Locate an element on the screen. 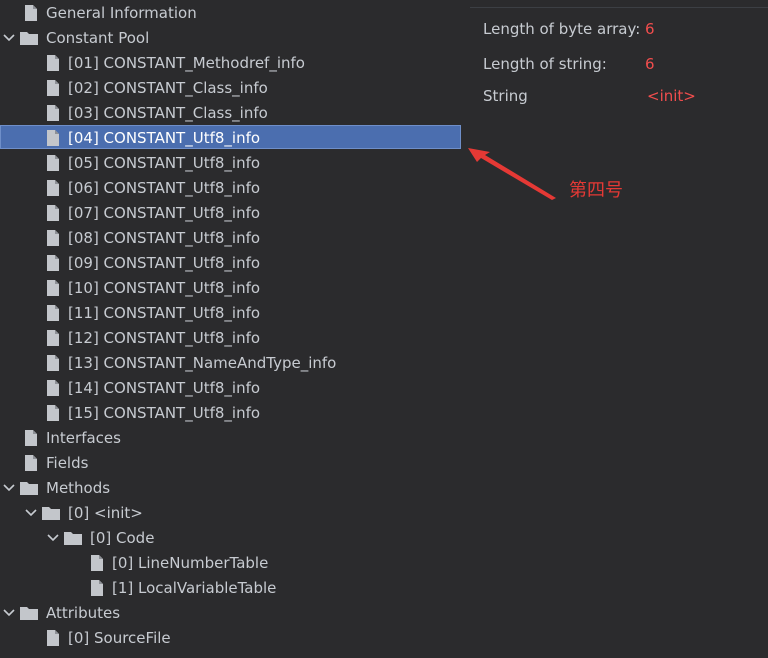  tree-item-label: [14] CONSTANT_Utf8_info is located at coordinates (164, 387).